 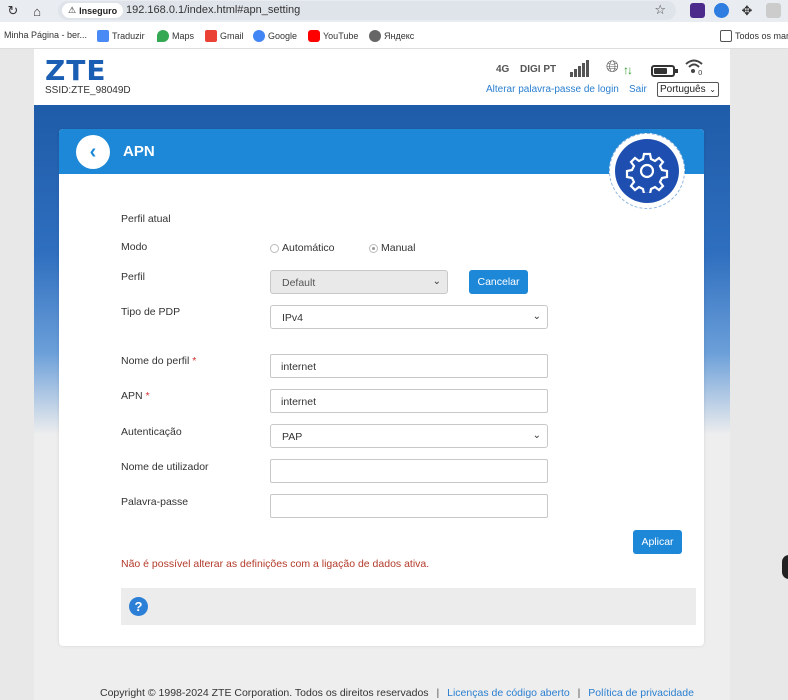 I want to click on bookmark-item: Google, so click(x=275, y=36).